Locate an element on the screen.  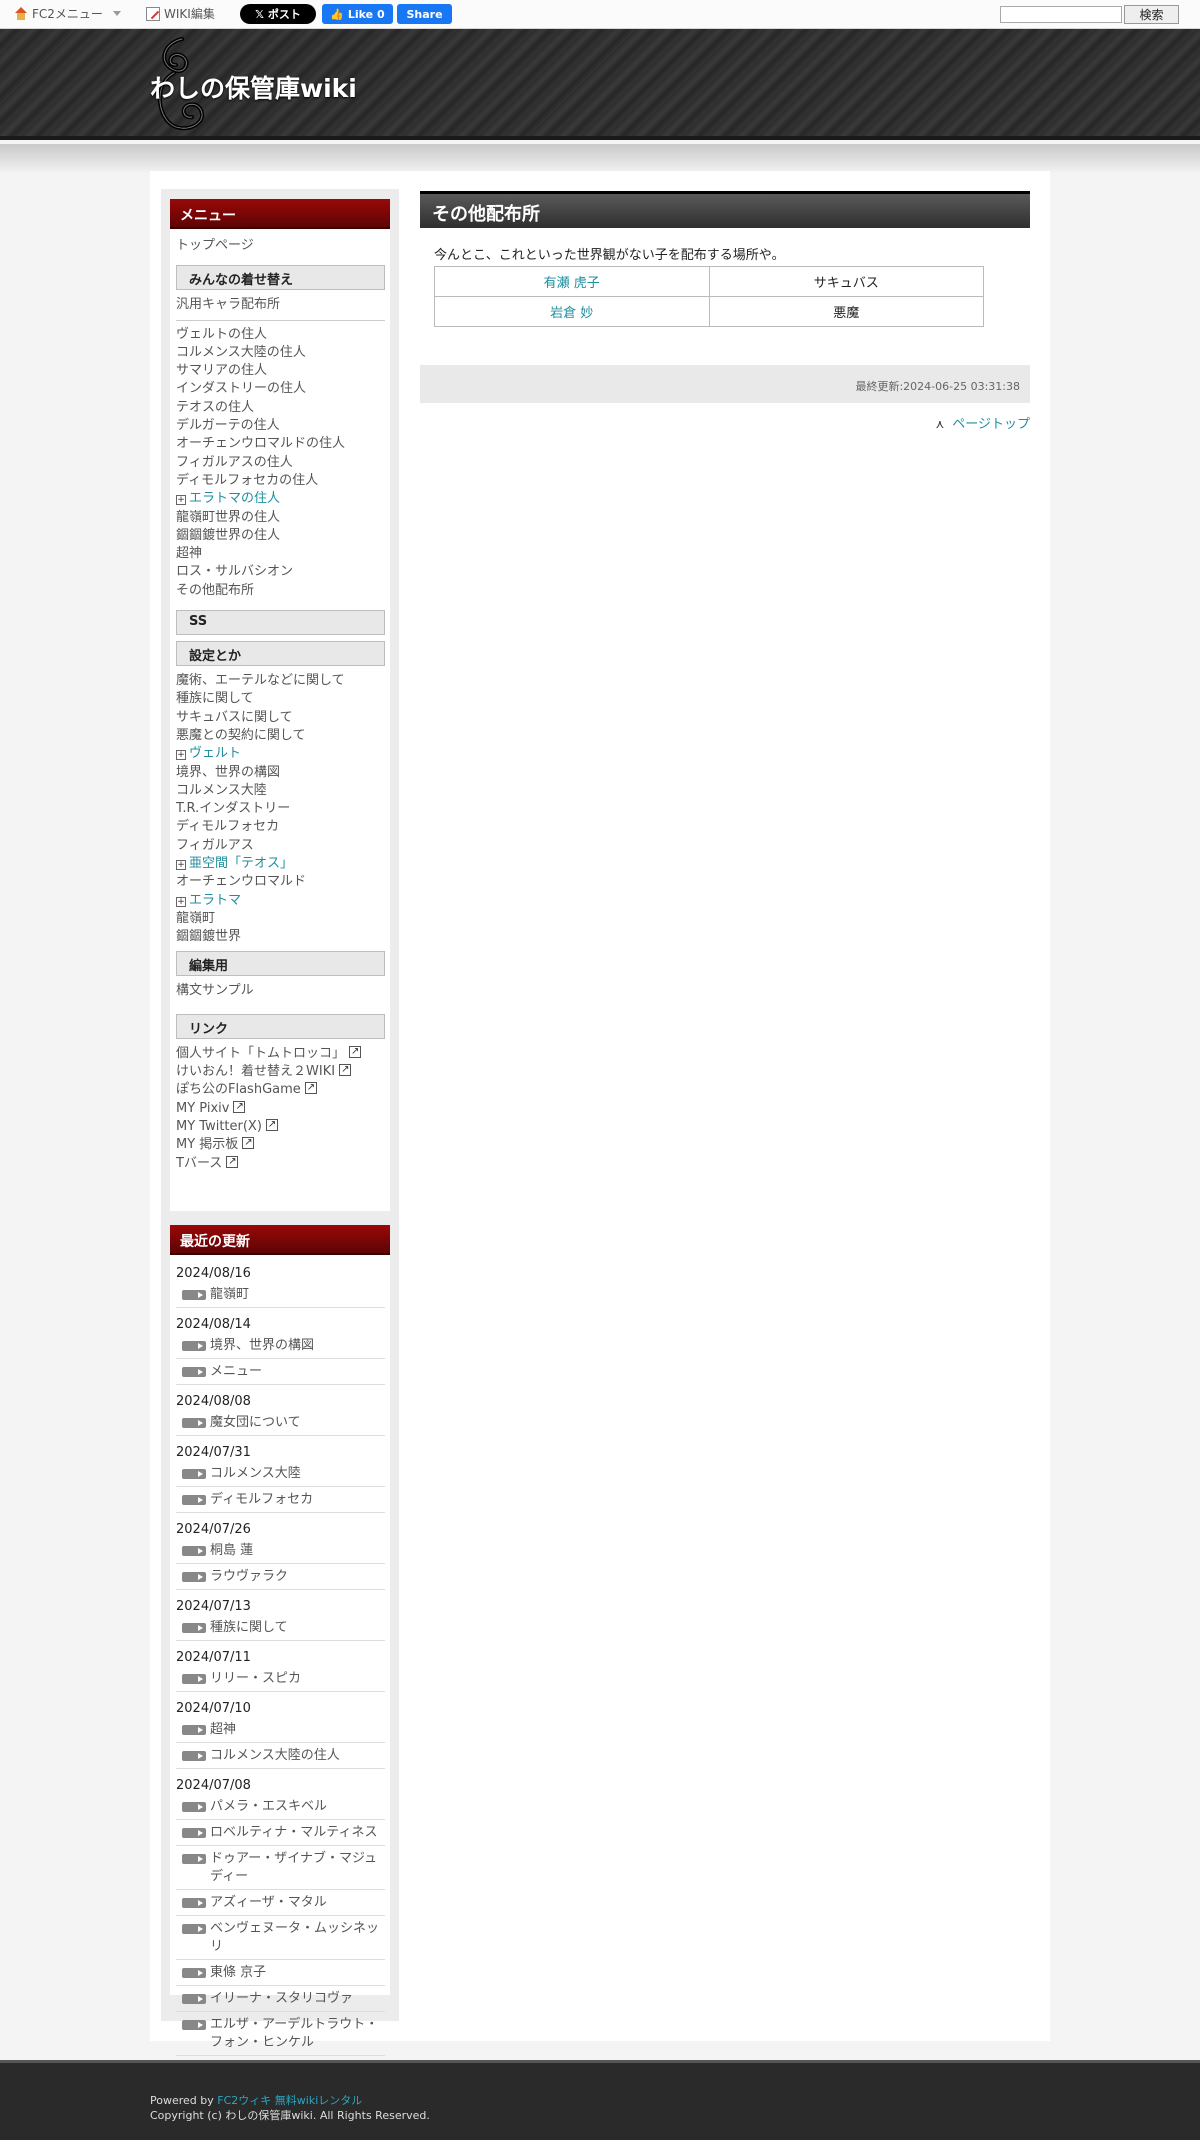
wiki-edit-button: WIKI編集 is located at coordinates (180, 13).